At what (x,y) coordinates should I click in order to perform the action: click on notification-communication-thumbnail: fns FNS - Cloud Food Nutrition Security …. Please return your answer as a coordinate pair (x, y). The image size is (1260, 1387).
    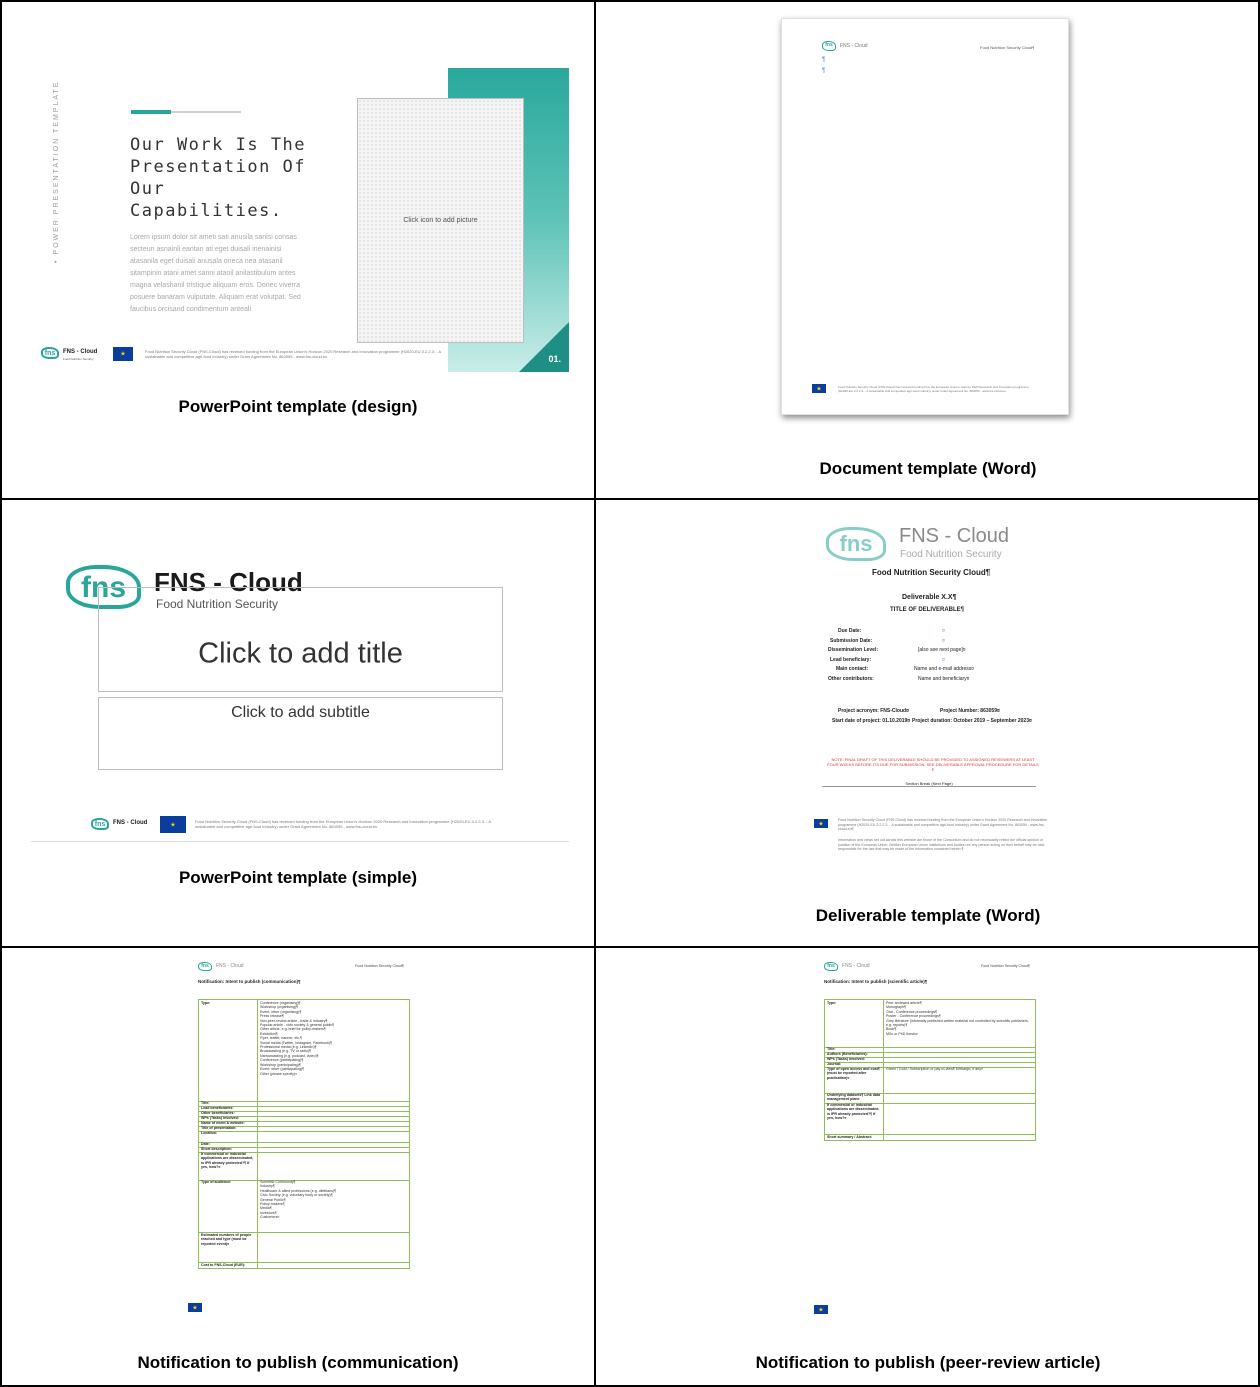
    Looking at the image, I should click on (300, 1142).